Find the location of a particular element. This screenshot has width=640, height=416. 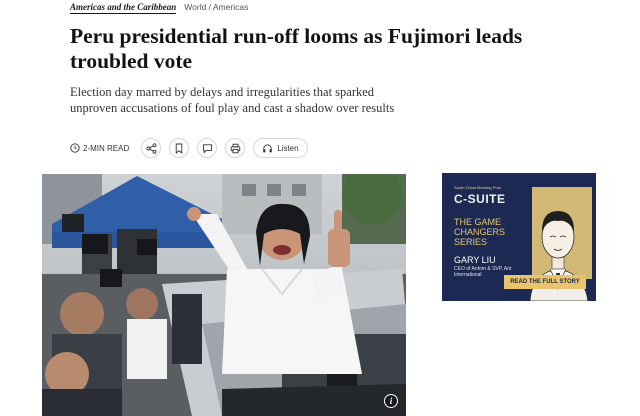

print-button is located at coordinates (235, 148).